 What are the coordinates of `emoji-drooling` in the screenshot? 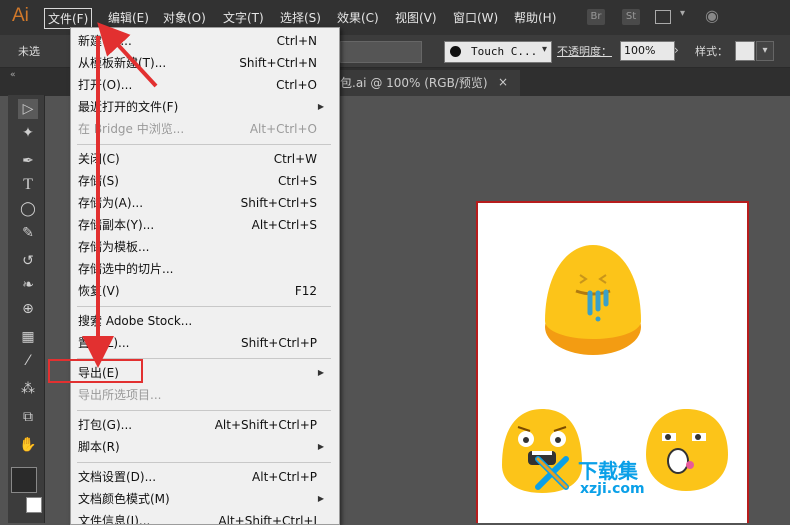 It's located at (593, 300).